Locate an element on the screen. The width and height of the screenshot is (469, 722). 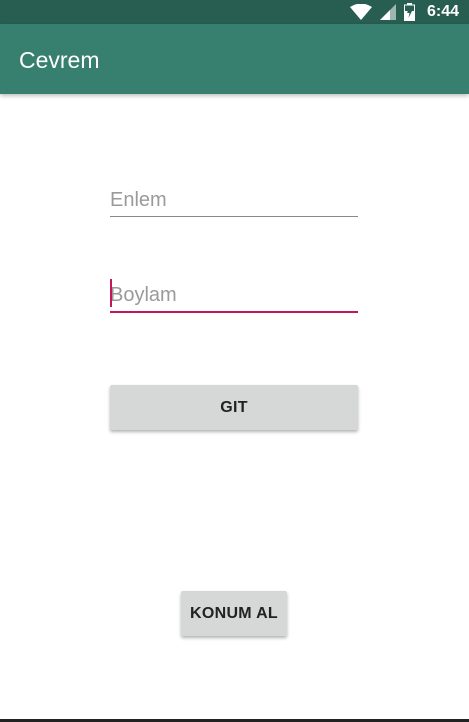
text-cursor is located at coordinates (111, 293).